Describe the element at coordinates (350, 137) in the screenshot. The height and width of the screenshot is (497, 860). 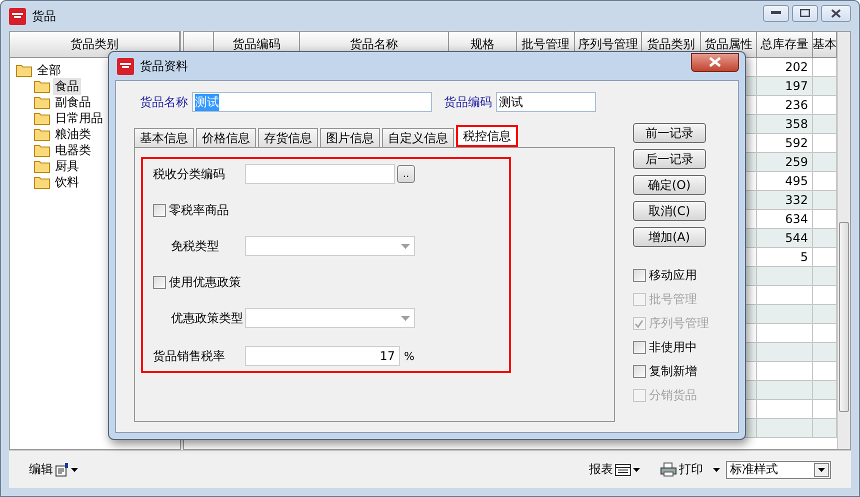
I see `tab: 图片信息` at that location.